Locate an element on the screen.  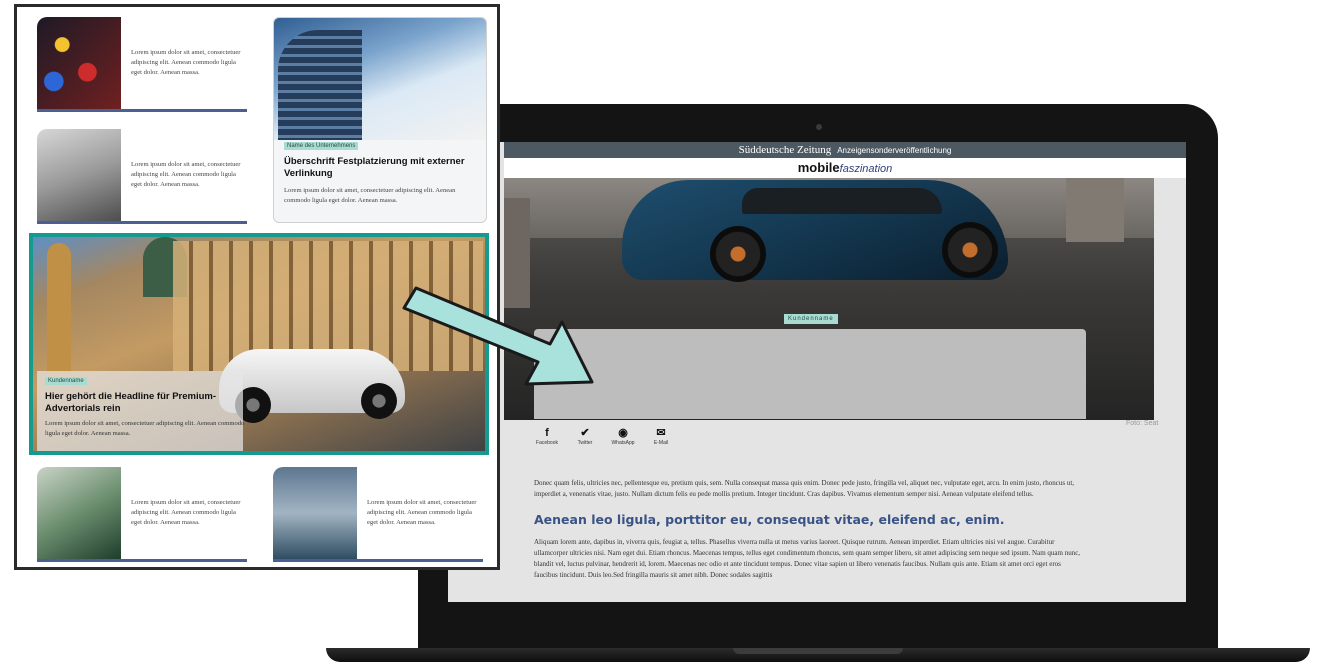
laptop-notch is located at coordinates (818, 651).